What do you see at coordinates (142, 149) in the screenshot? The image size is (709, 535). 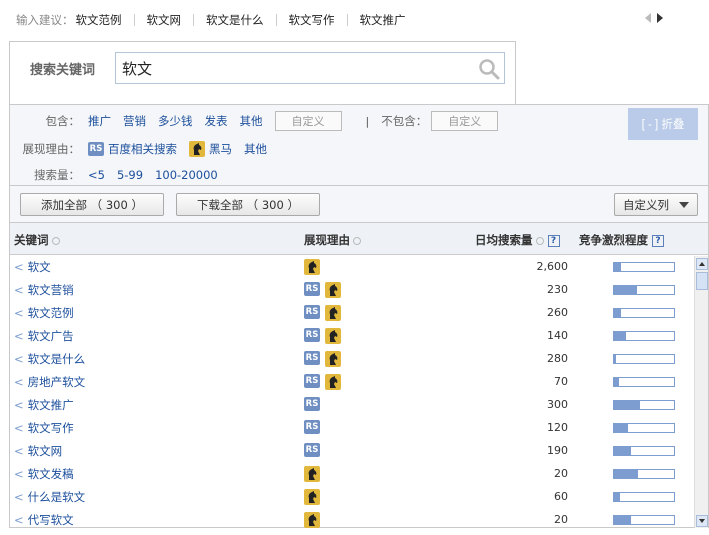 I see `reason-item: 百度相关搜索` at bounding box center [142, 149].